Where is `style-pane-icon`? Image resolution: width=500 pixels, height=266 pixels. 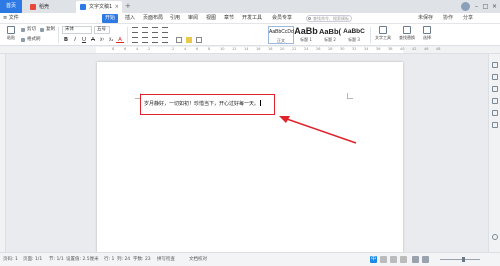
style-pane-icon is located at coordinates (495, 65).